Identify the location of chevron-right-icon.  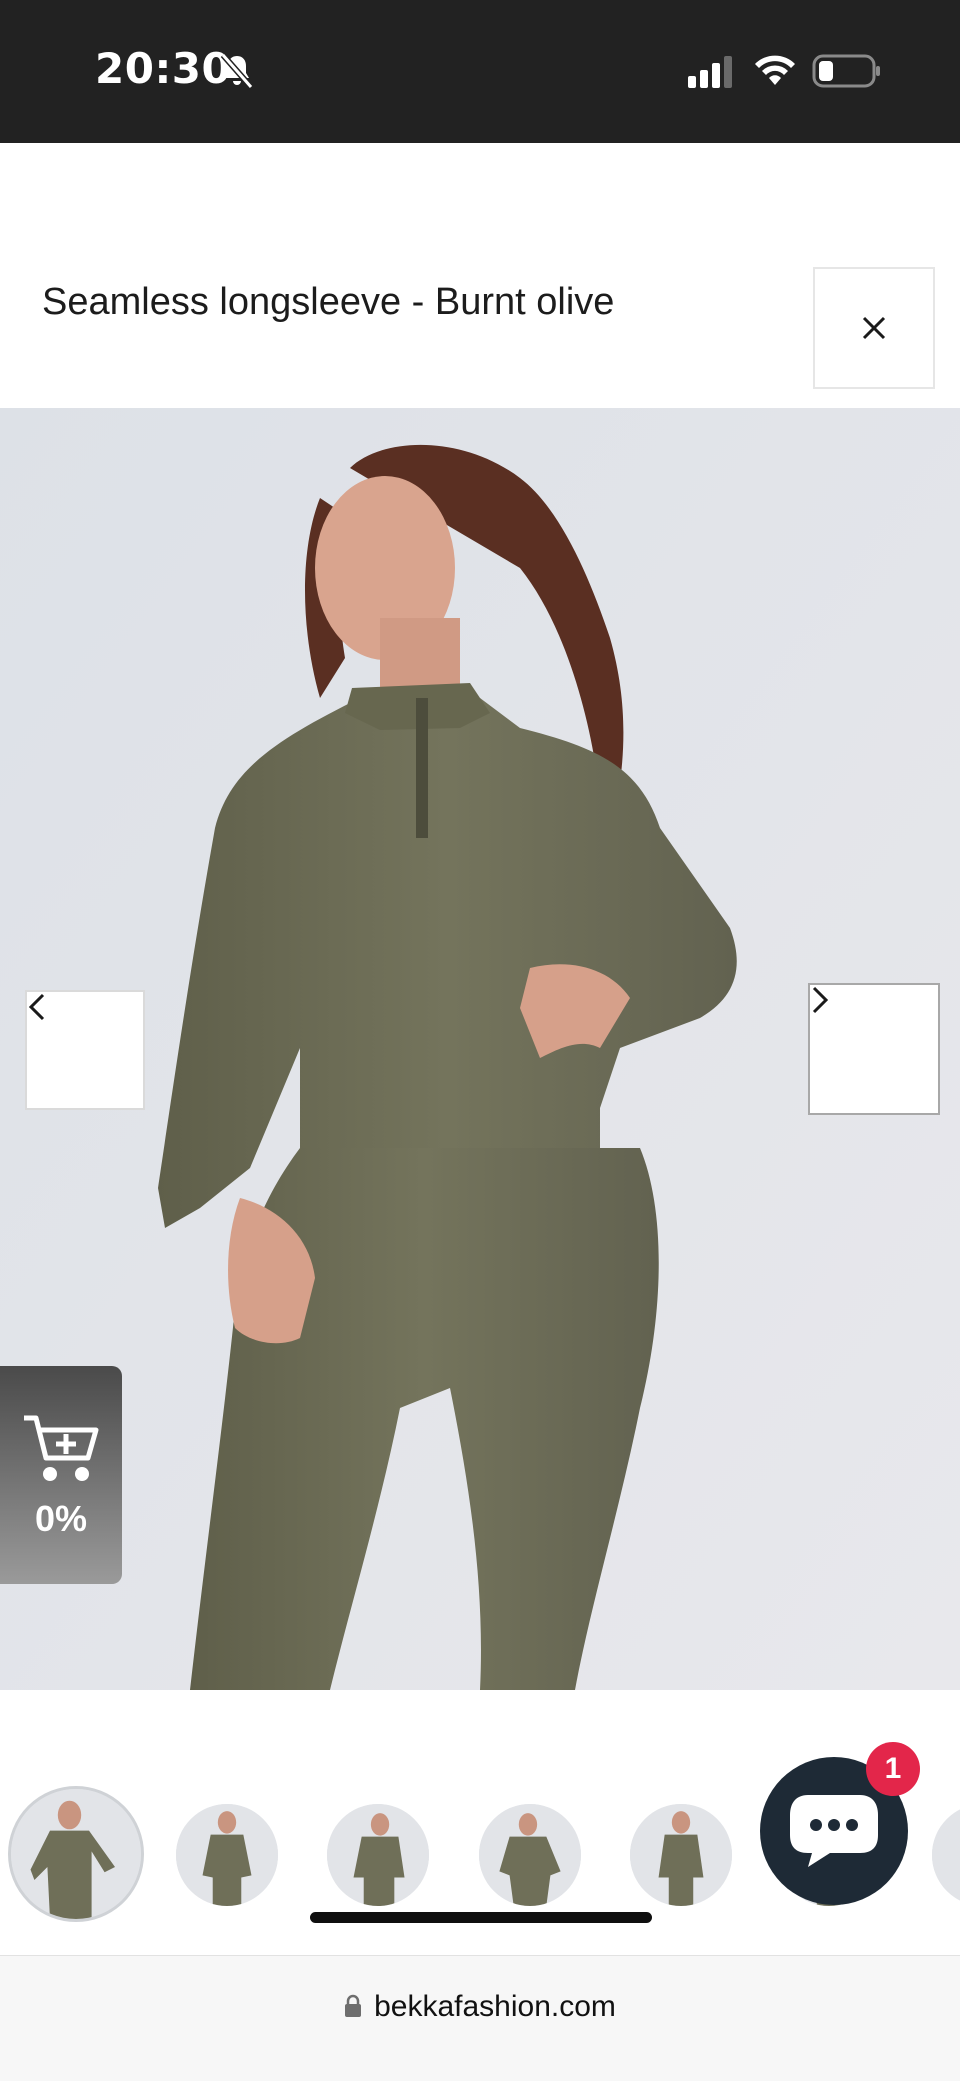
(820, 1000).